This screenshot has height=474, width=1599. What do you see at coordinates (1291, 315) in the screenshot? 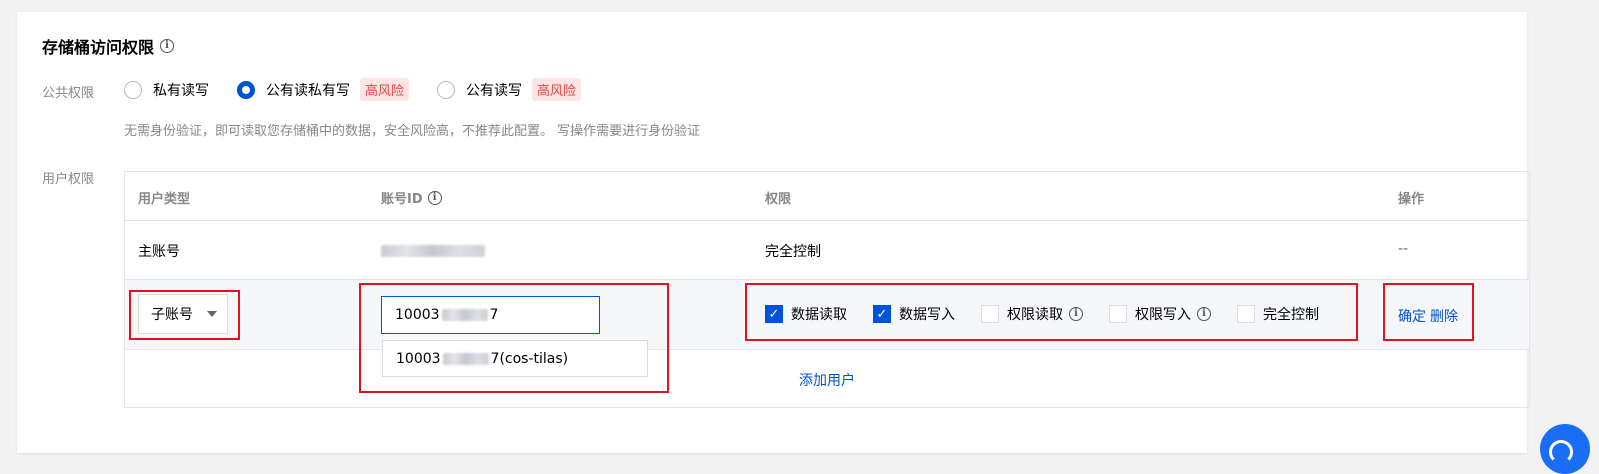
I see `checkbox-label: 完全控制` at bounding box center [1291, 315].